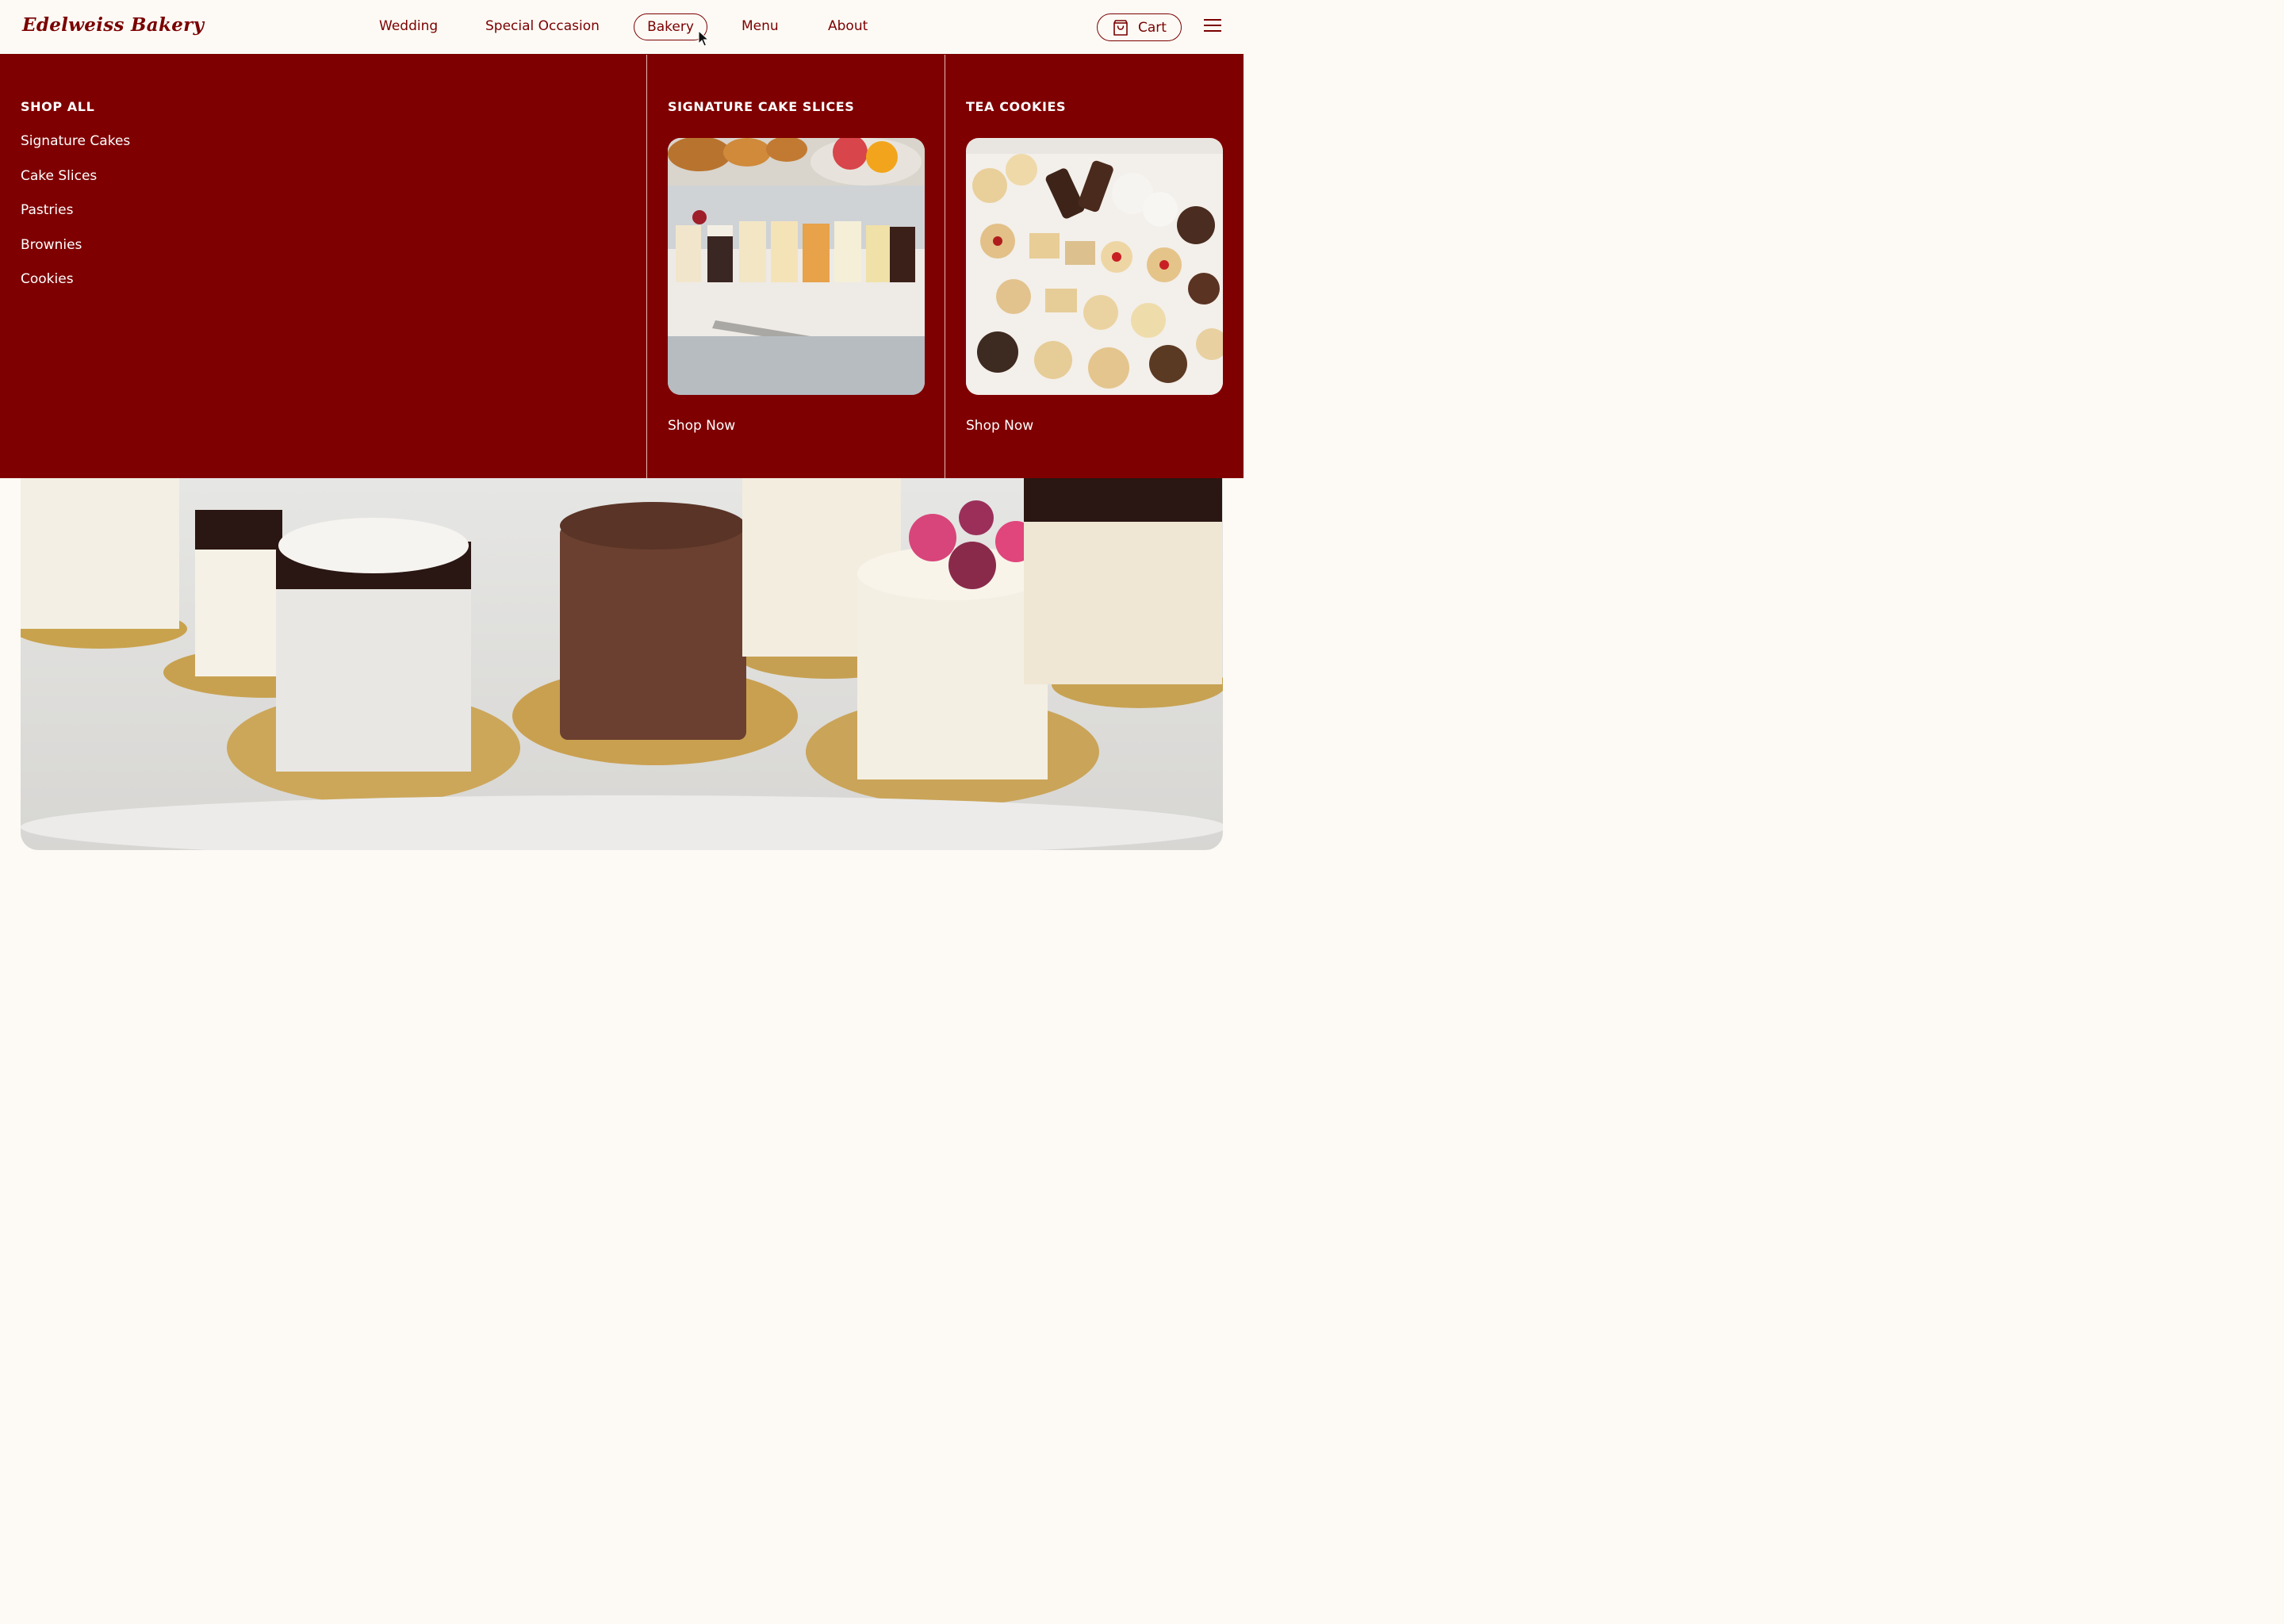 This screenshot has height=1624, width=2284. I want to click on hero-cakes-image, so click(622, 664).